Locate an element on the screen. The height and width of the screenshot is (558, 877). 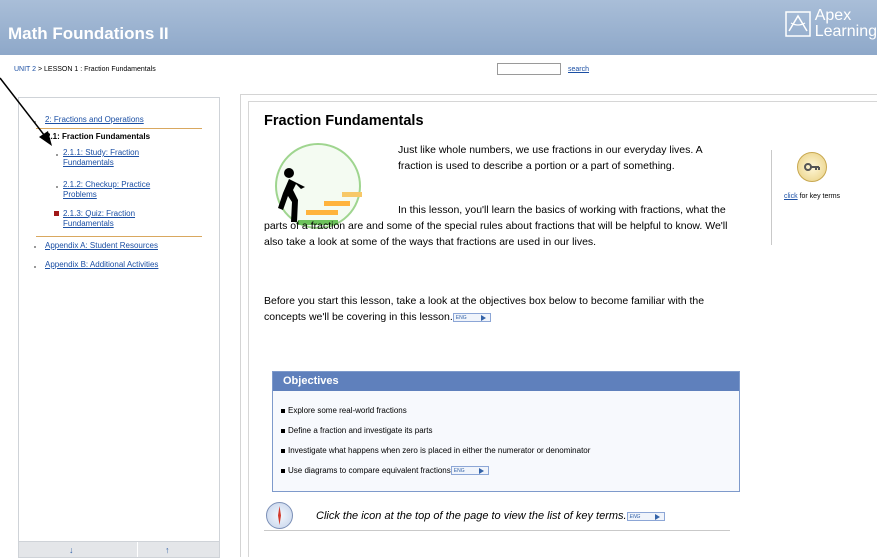
objective-item: Explore some real-world fractions is located at coordinates (344, 410).